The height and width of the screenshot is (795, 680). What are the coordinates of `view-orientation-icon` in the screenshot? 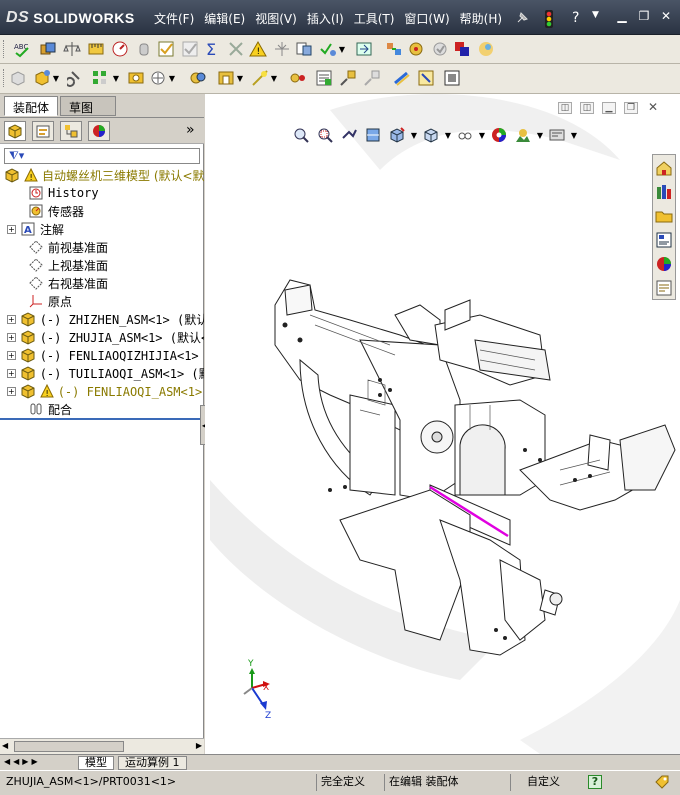 It's located at (397, 135).